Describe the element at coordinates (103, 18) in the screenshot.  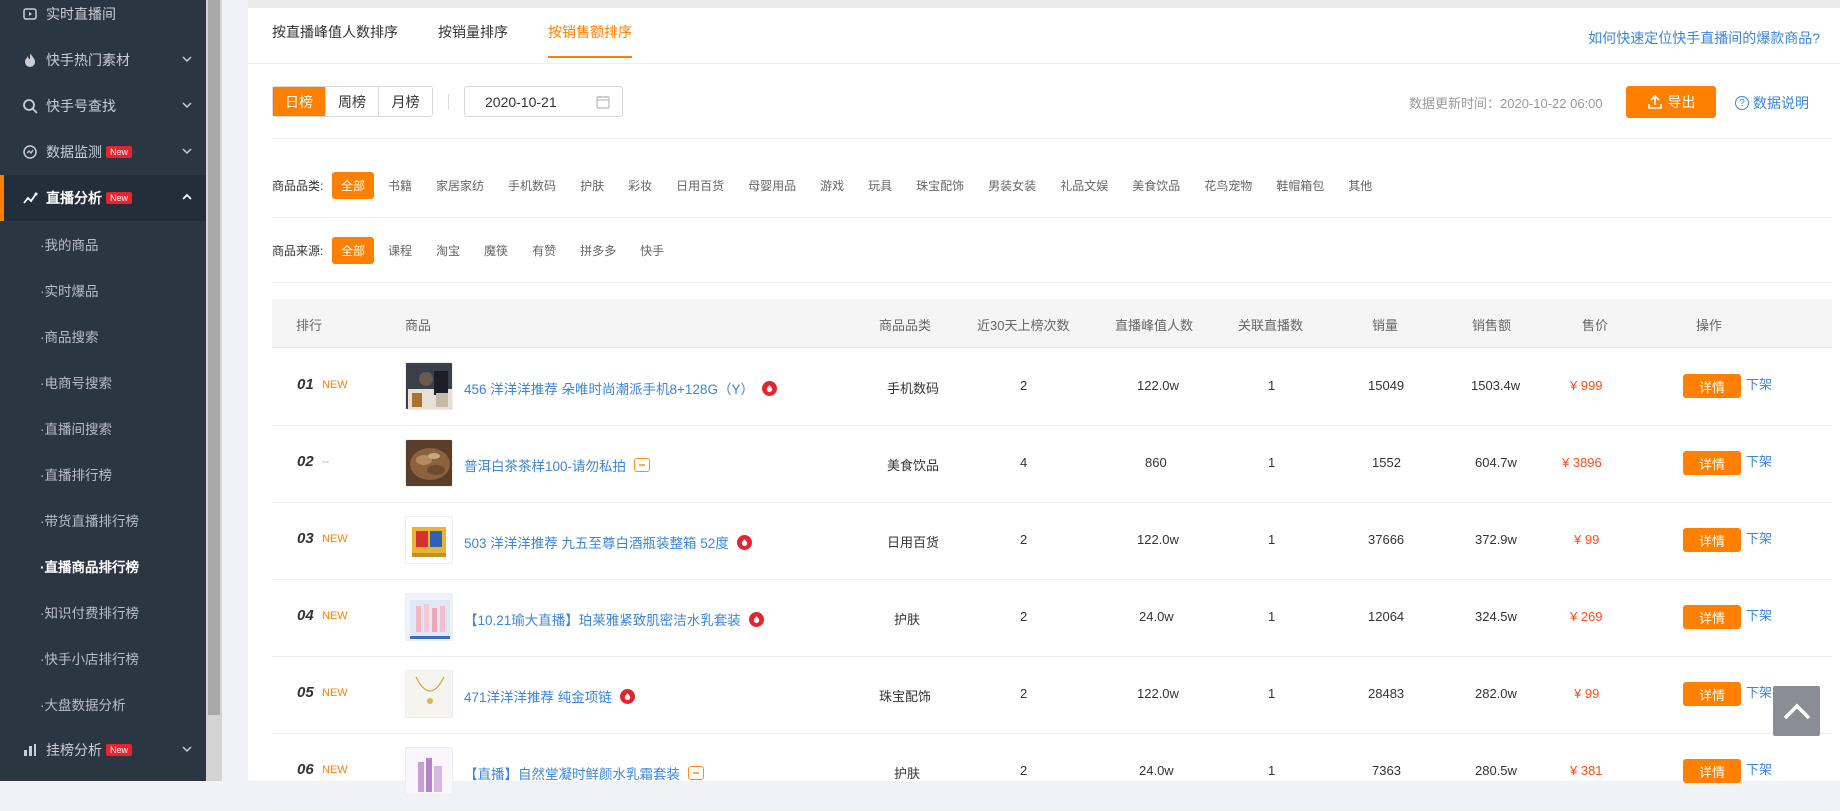
I see `nav-live-room: 实时直播间` at that location.